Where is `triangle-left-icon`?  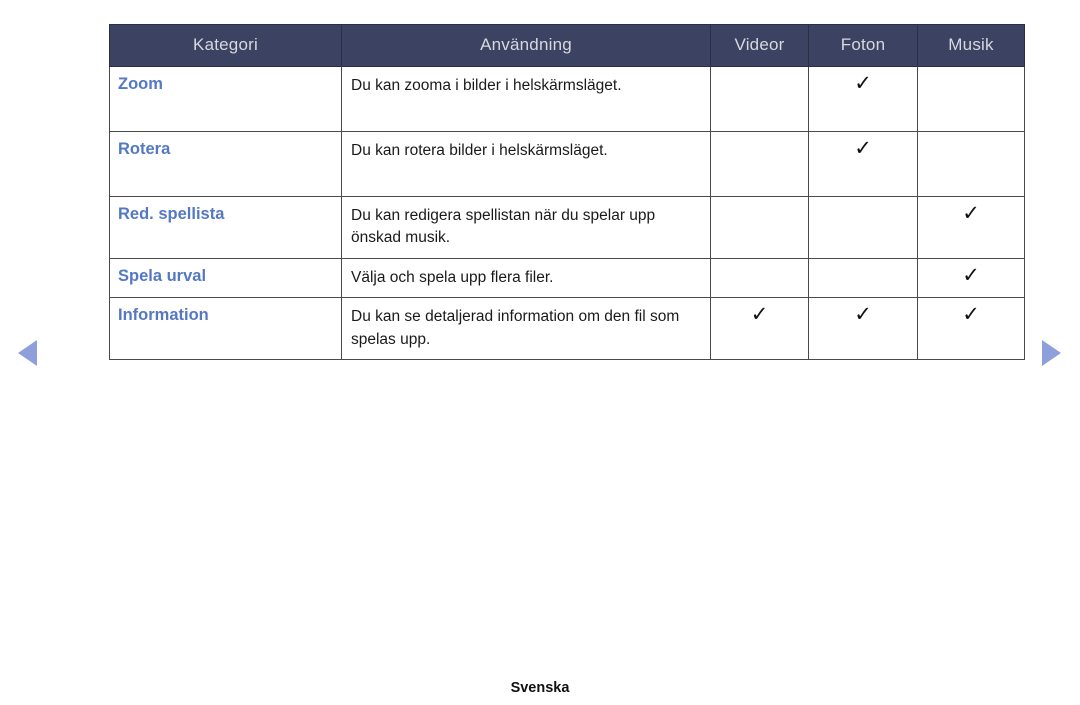
triangle-left-icon is located at coordinates (27, 353).